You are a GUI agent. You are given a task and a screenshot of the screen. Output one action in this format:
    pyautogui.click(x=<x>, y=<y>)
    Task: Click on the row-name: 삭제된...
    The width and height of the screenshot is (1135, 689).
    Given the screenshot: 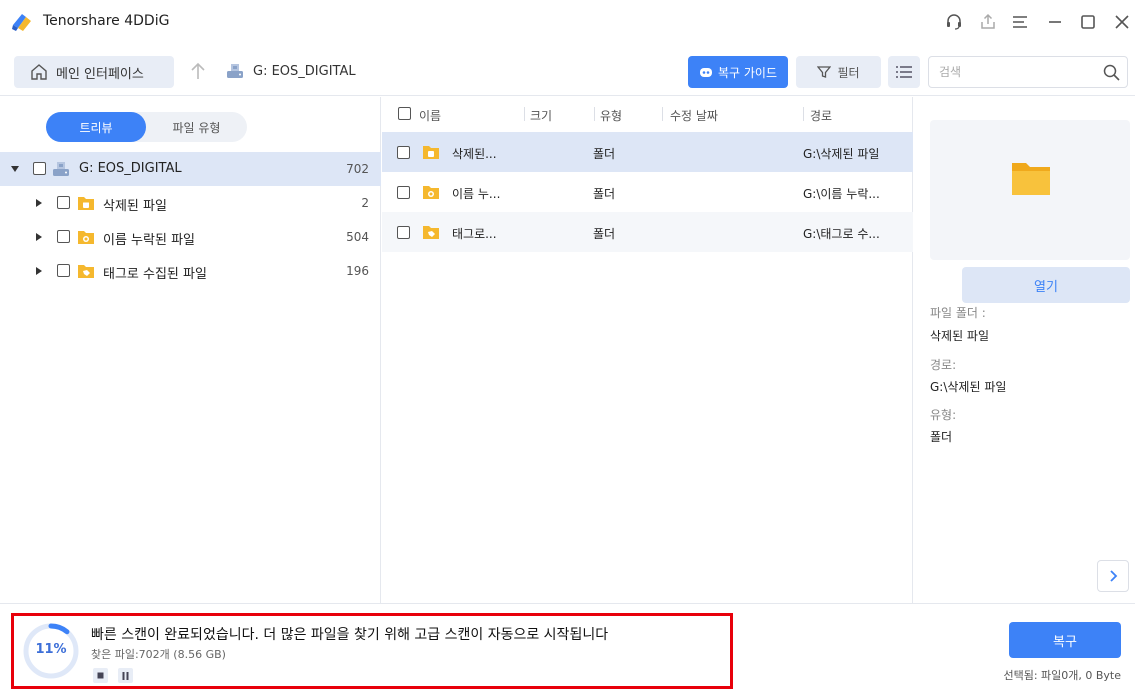 What is the action you would take?
    pyautogui.click(x=474, y=154)
    